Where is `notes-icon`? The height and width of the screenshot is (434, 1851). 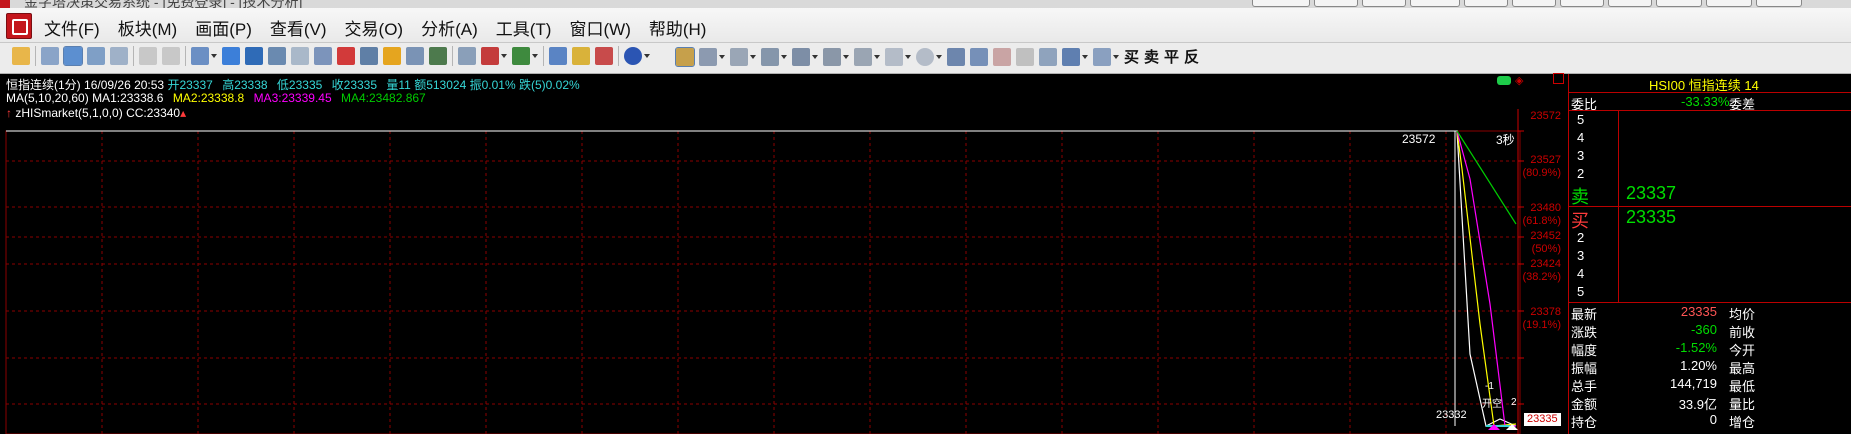
notes-icon is located at coordinates (300, 56).